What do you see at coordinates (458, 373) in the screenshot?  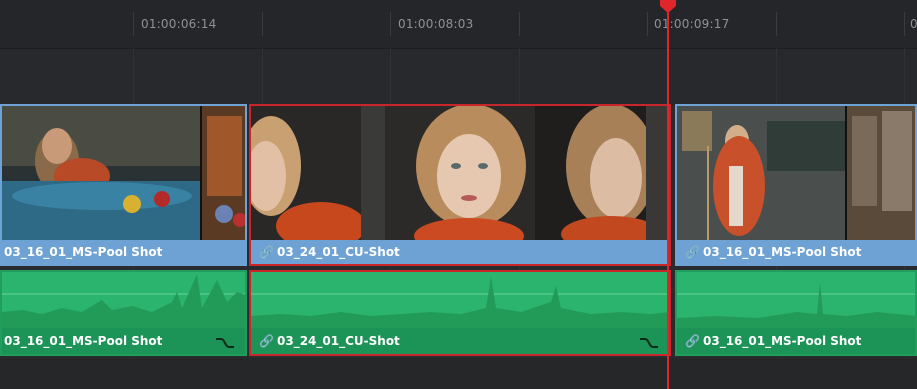 I see `empty-track-area` at bounding box center [458, 373].